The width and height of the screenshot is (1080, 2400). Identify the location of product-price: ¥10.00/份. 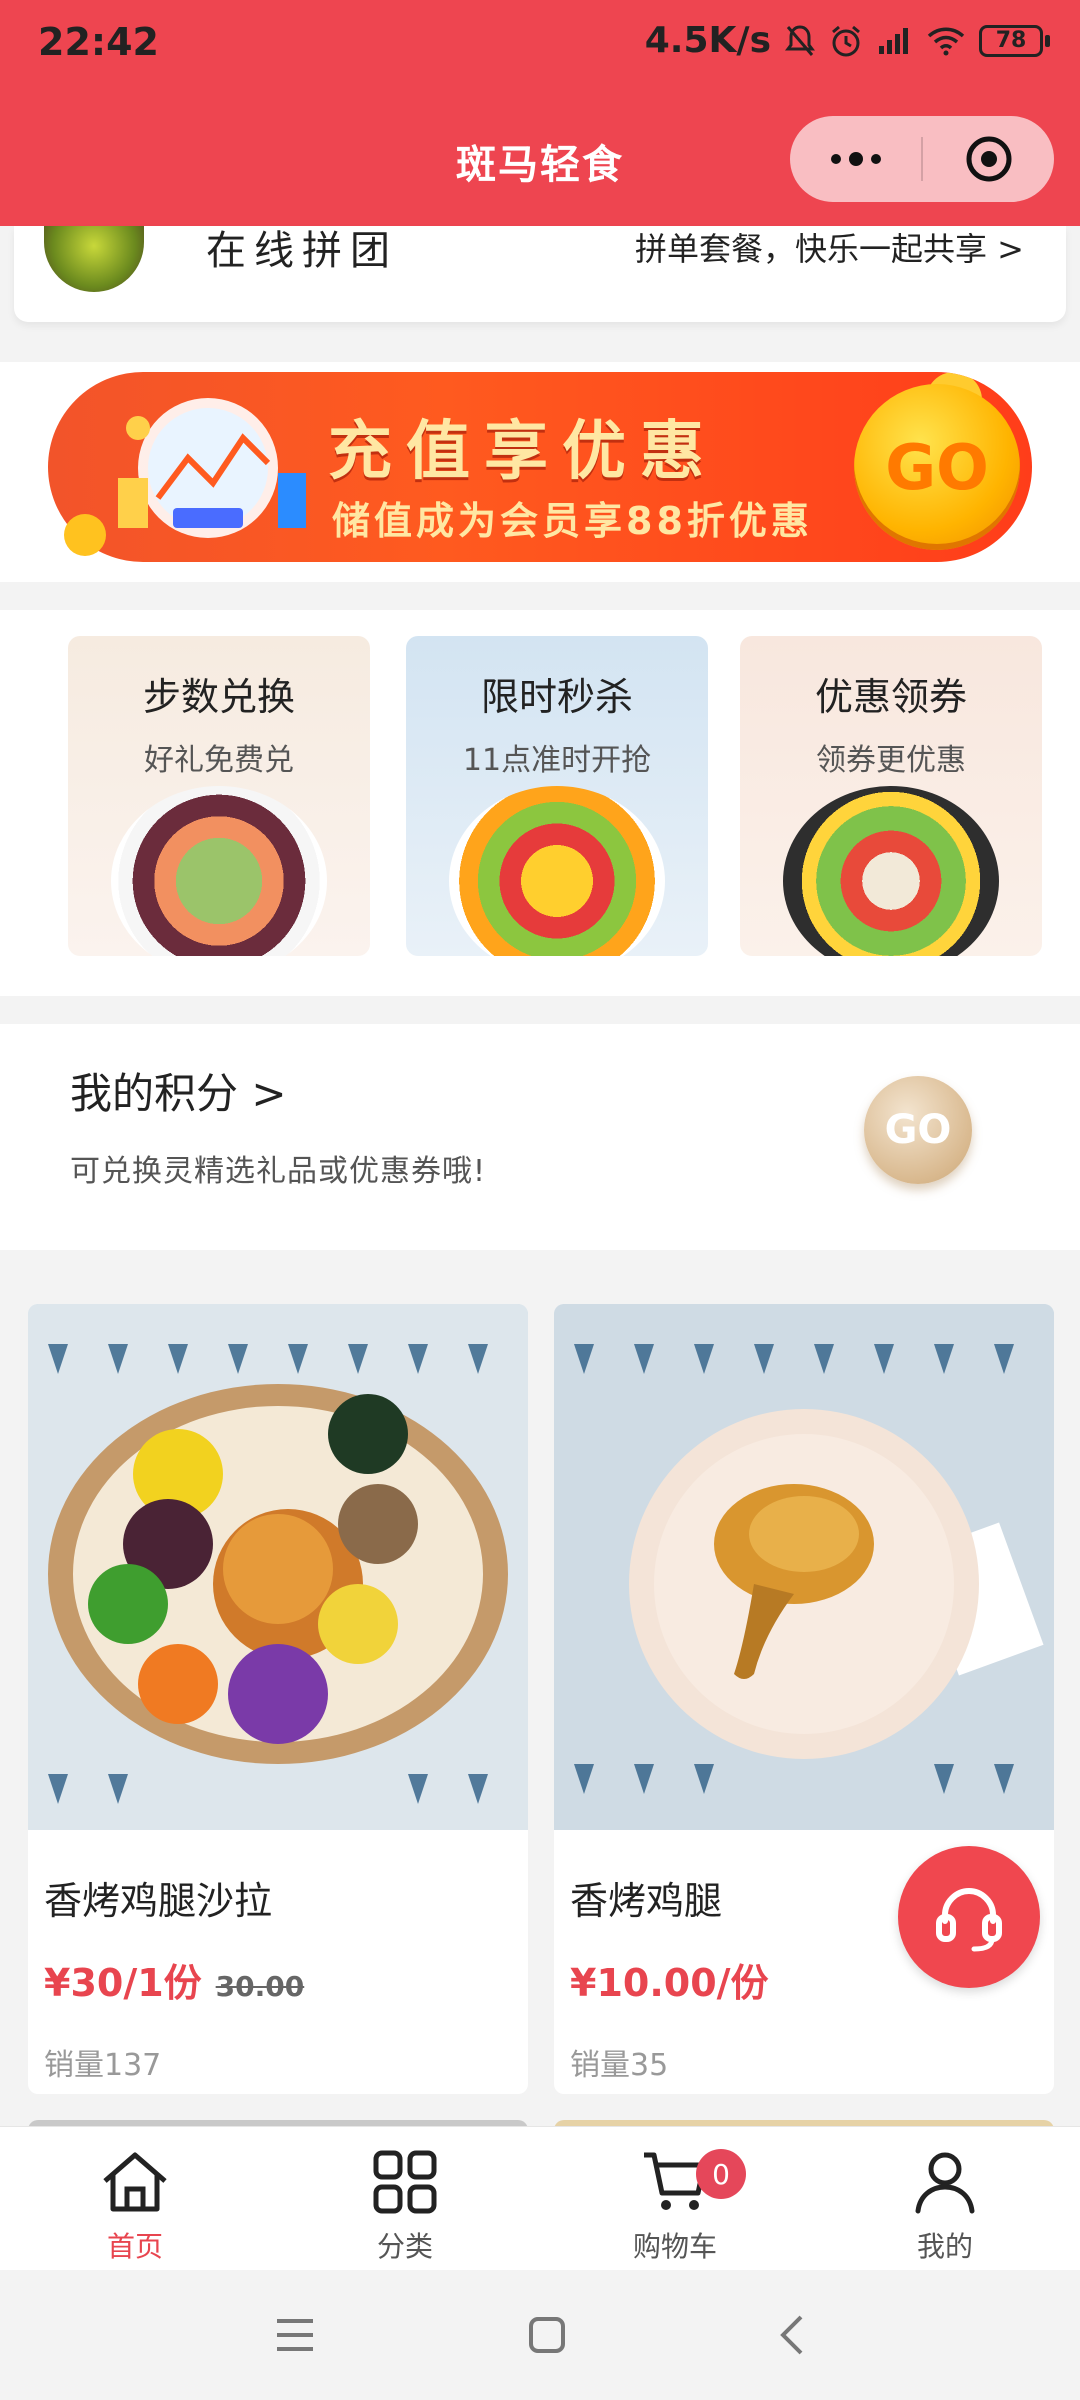
(669, 1979).